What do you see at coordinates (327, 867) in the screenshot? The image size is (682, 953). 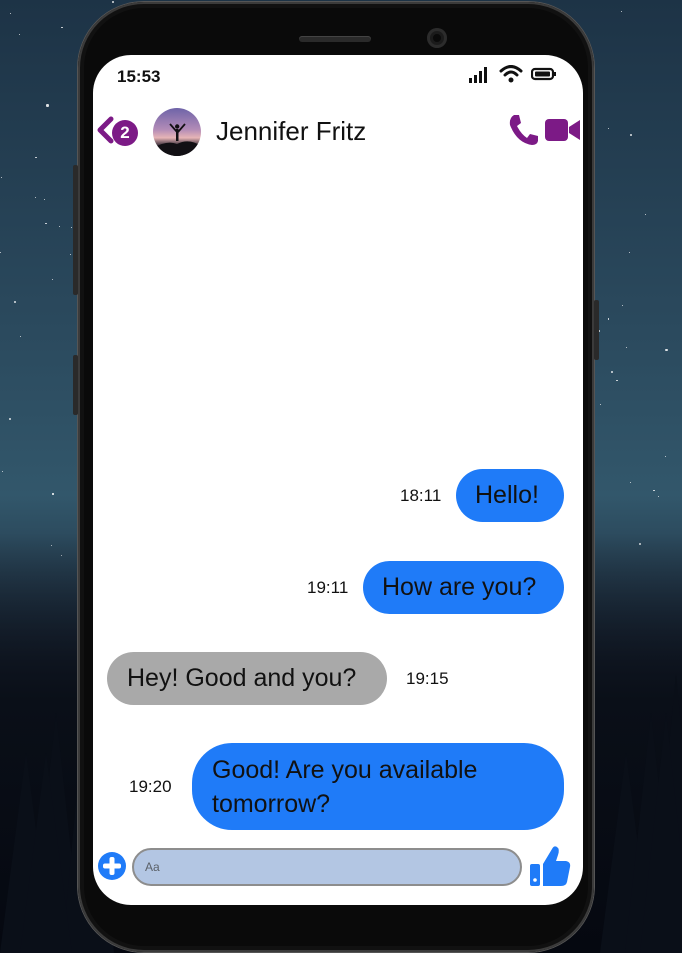 I see `message-input` at bounding box center [327, 867].